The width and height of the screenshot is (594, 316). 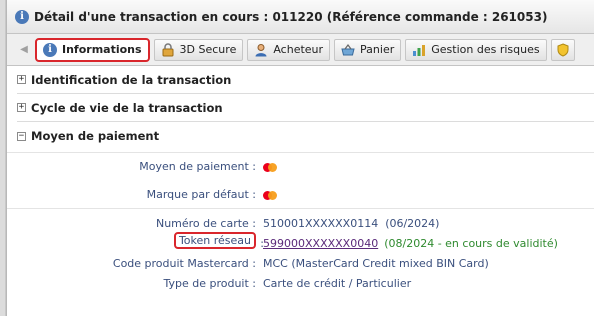 I want to click on moyen-label: Moyen de paiement :, so click(x=197, y=166).